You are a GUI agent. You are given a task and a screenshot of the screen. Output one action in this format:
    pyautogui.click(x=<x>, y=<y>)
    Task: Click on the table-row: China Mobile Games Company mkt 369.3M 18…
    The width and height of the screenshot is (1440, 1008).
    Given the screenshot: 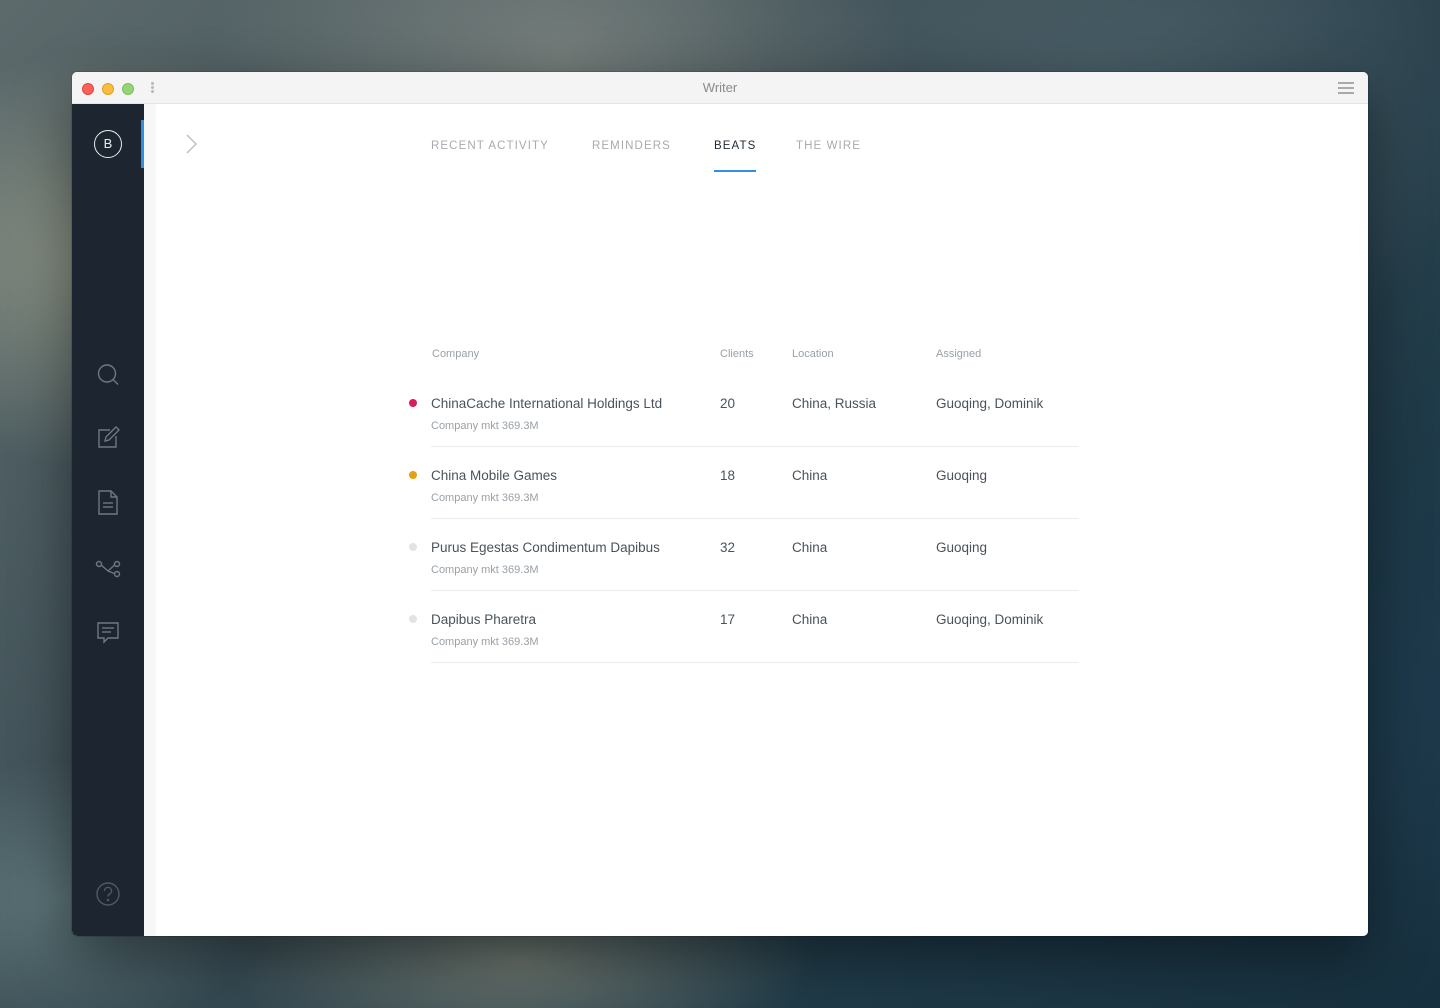 What is the action you would take?
    pyautogui.click(x=744, y=483)
    